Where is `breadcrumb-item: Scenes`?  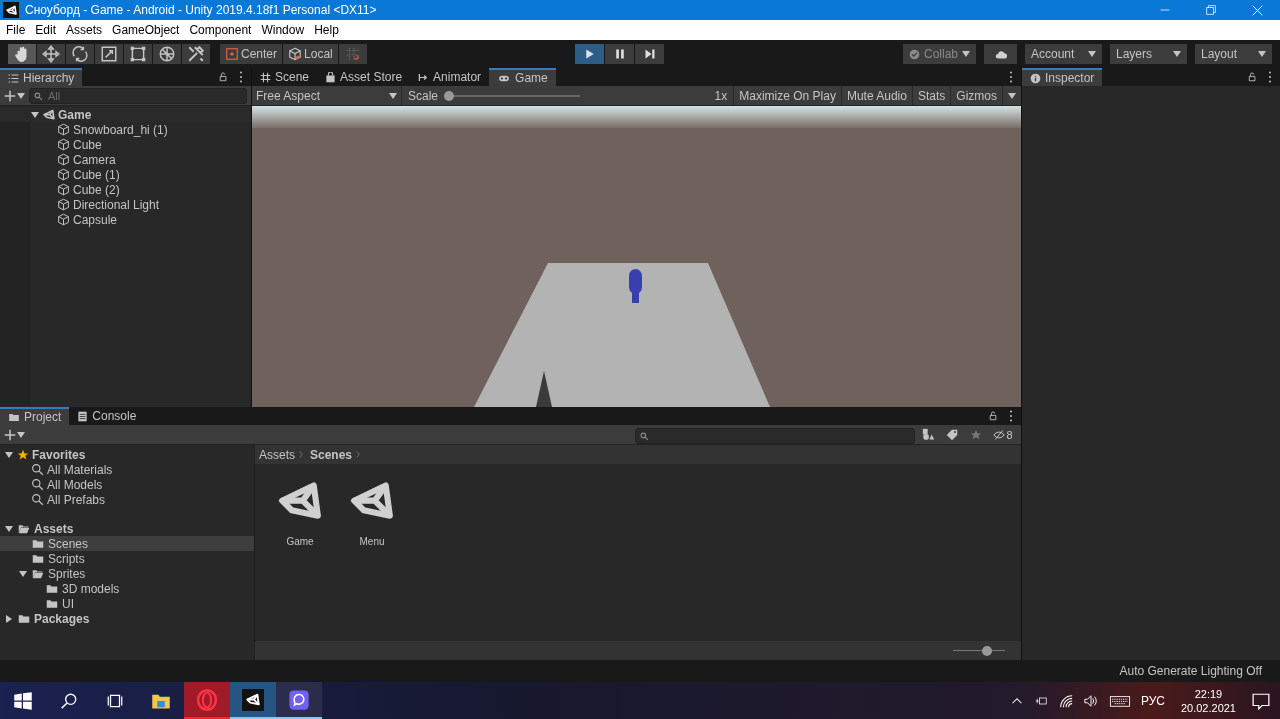
breadcrumb-item: Scenes is located at coordinates (331, 454).